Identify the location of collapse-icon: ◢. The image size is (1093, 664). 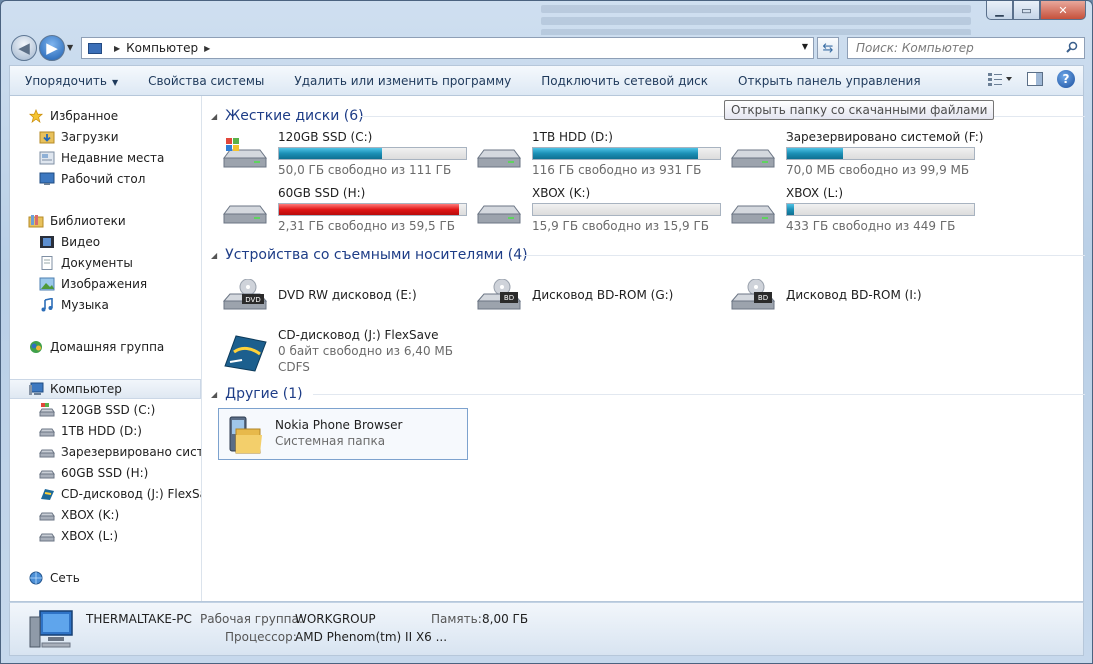
(214, 255).